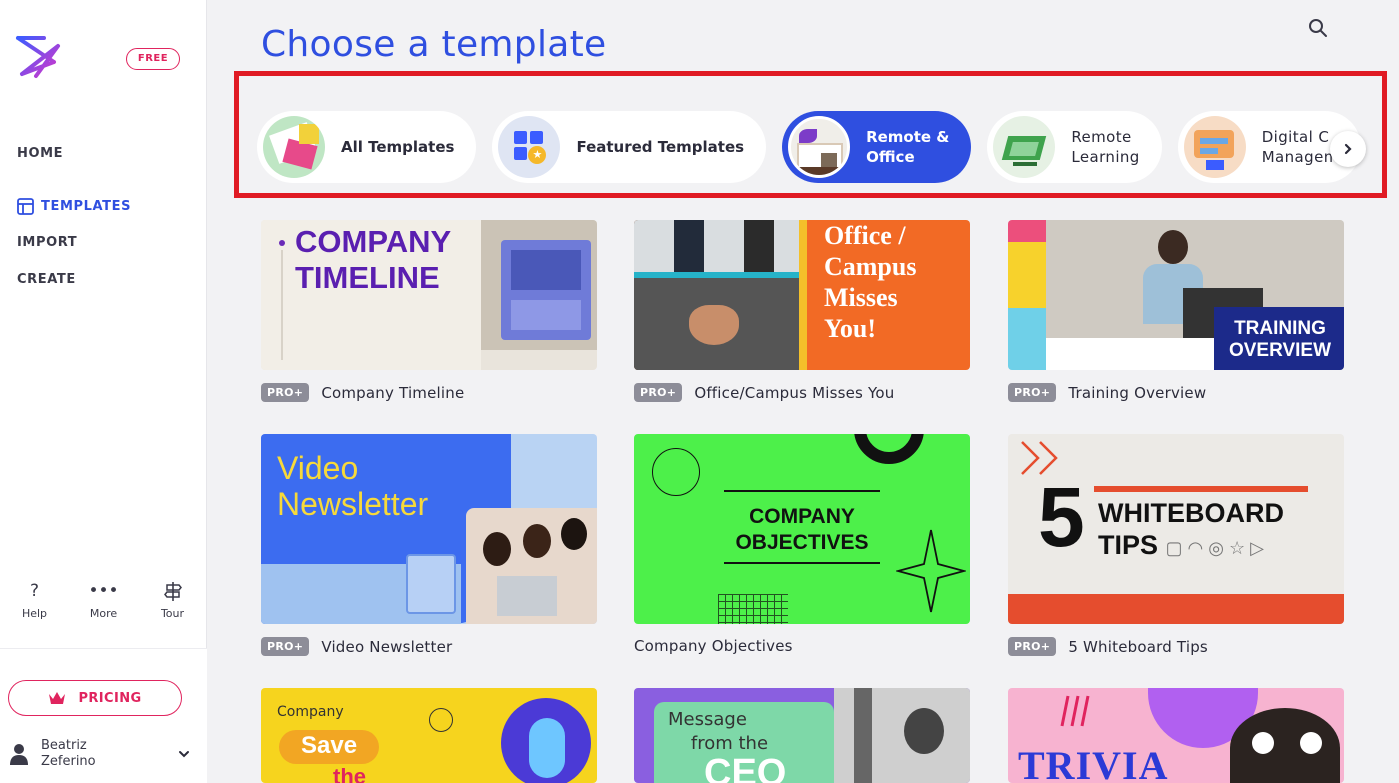  What do you see at coordinates (86, 206) in the screenshot?
I see `nav-templates-label: TEMPLATES` at bounding box center [86, 206].